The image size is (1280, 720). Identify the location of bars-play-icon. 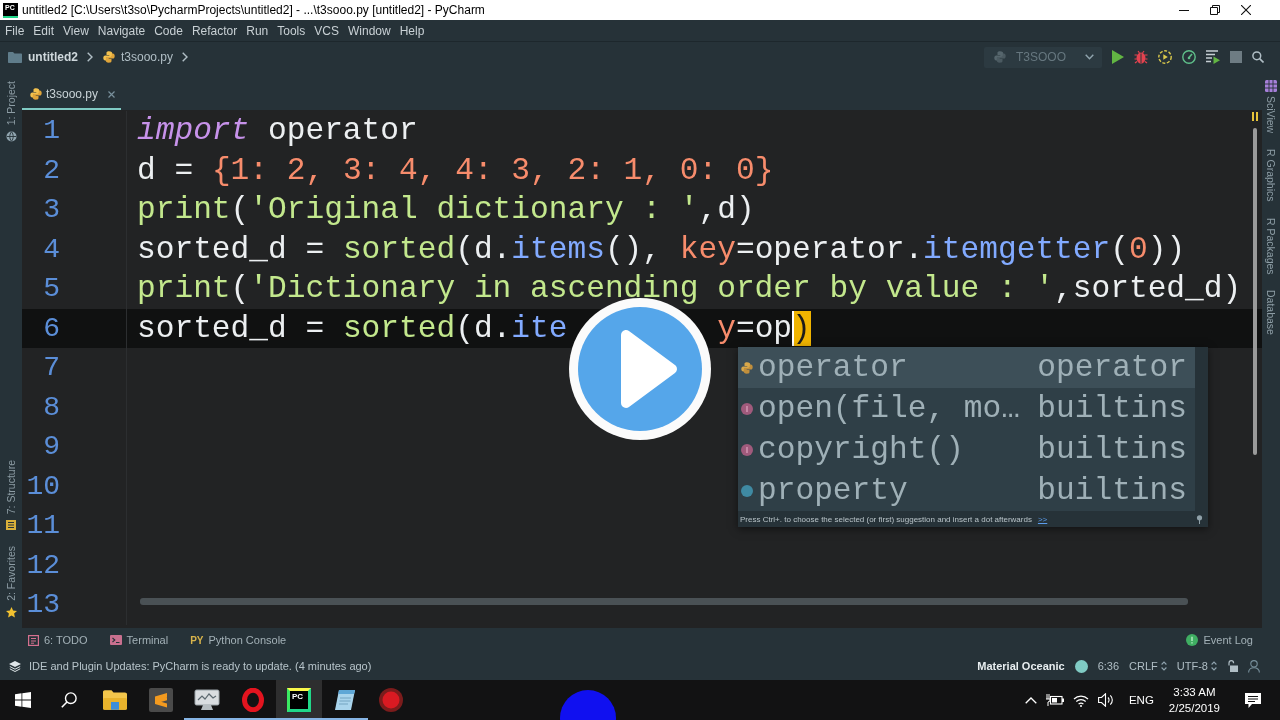
(1213, 57).